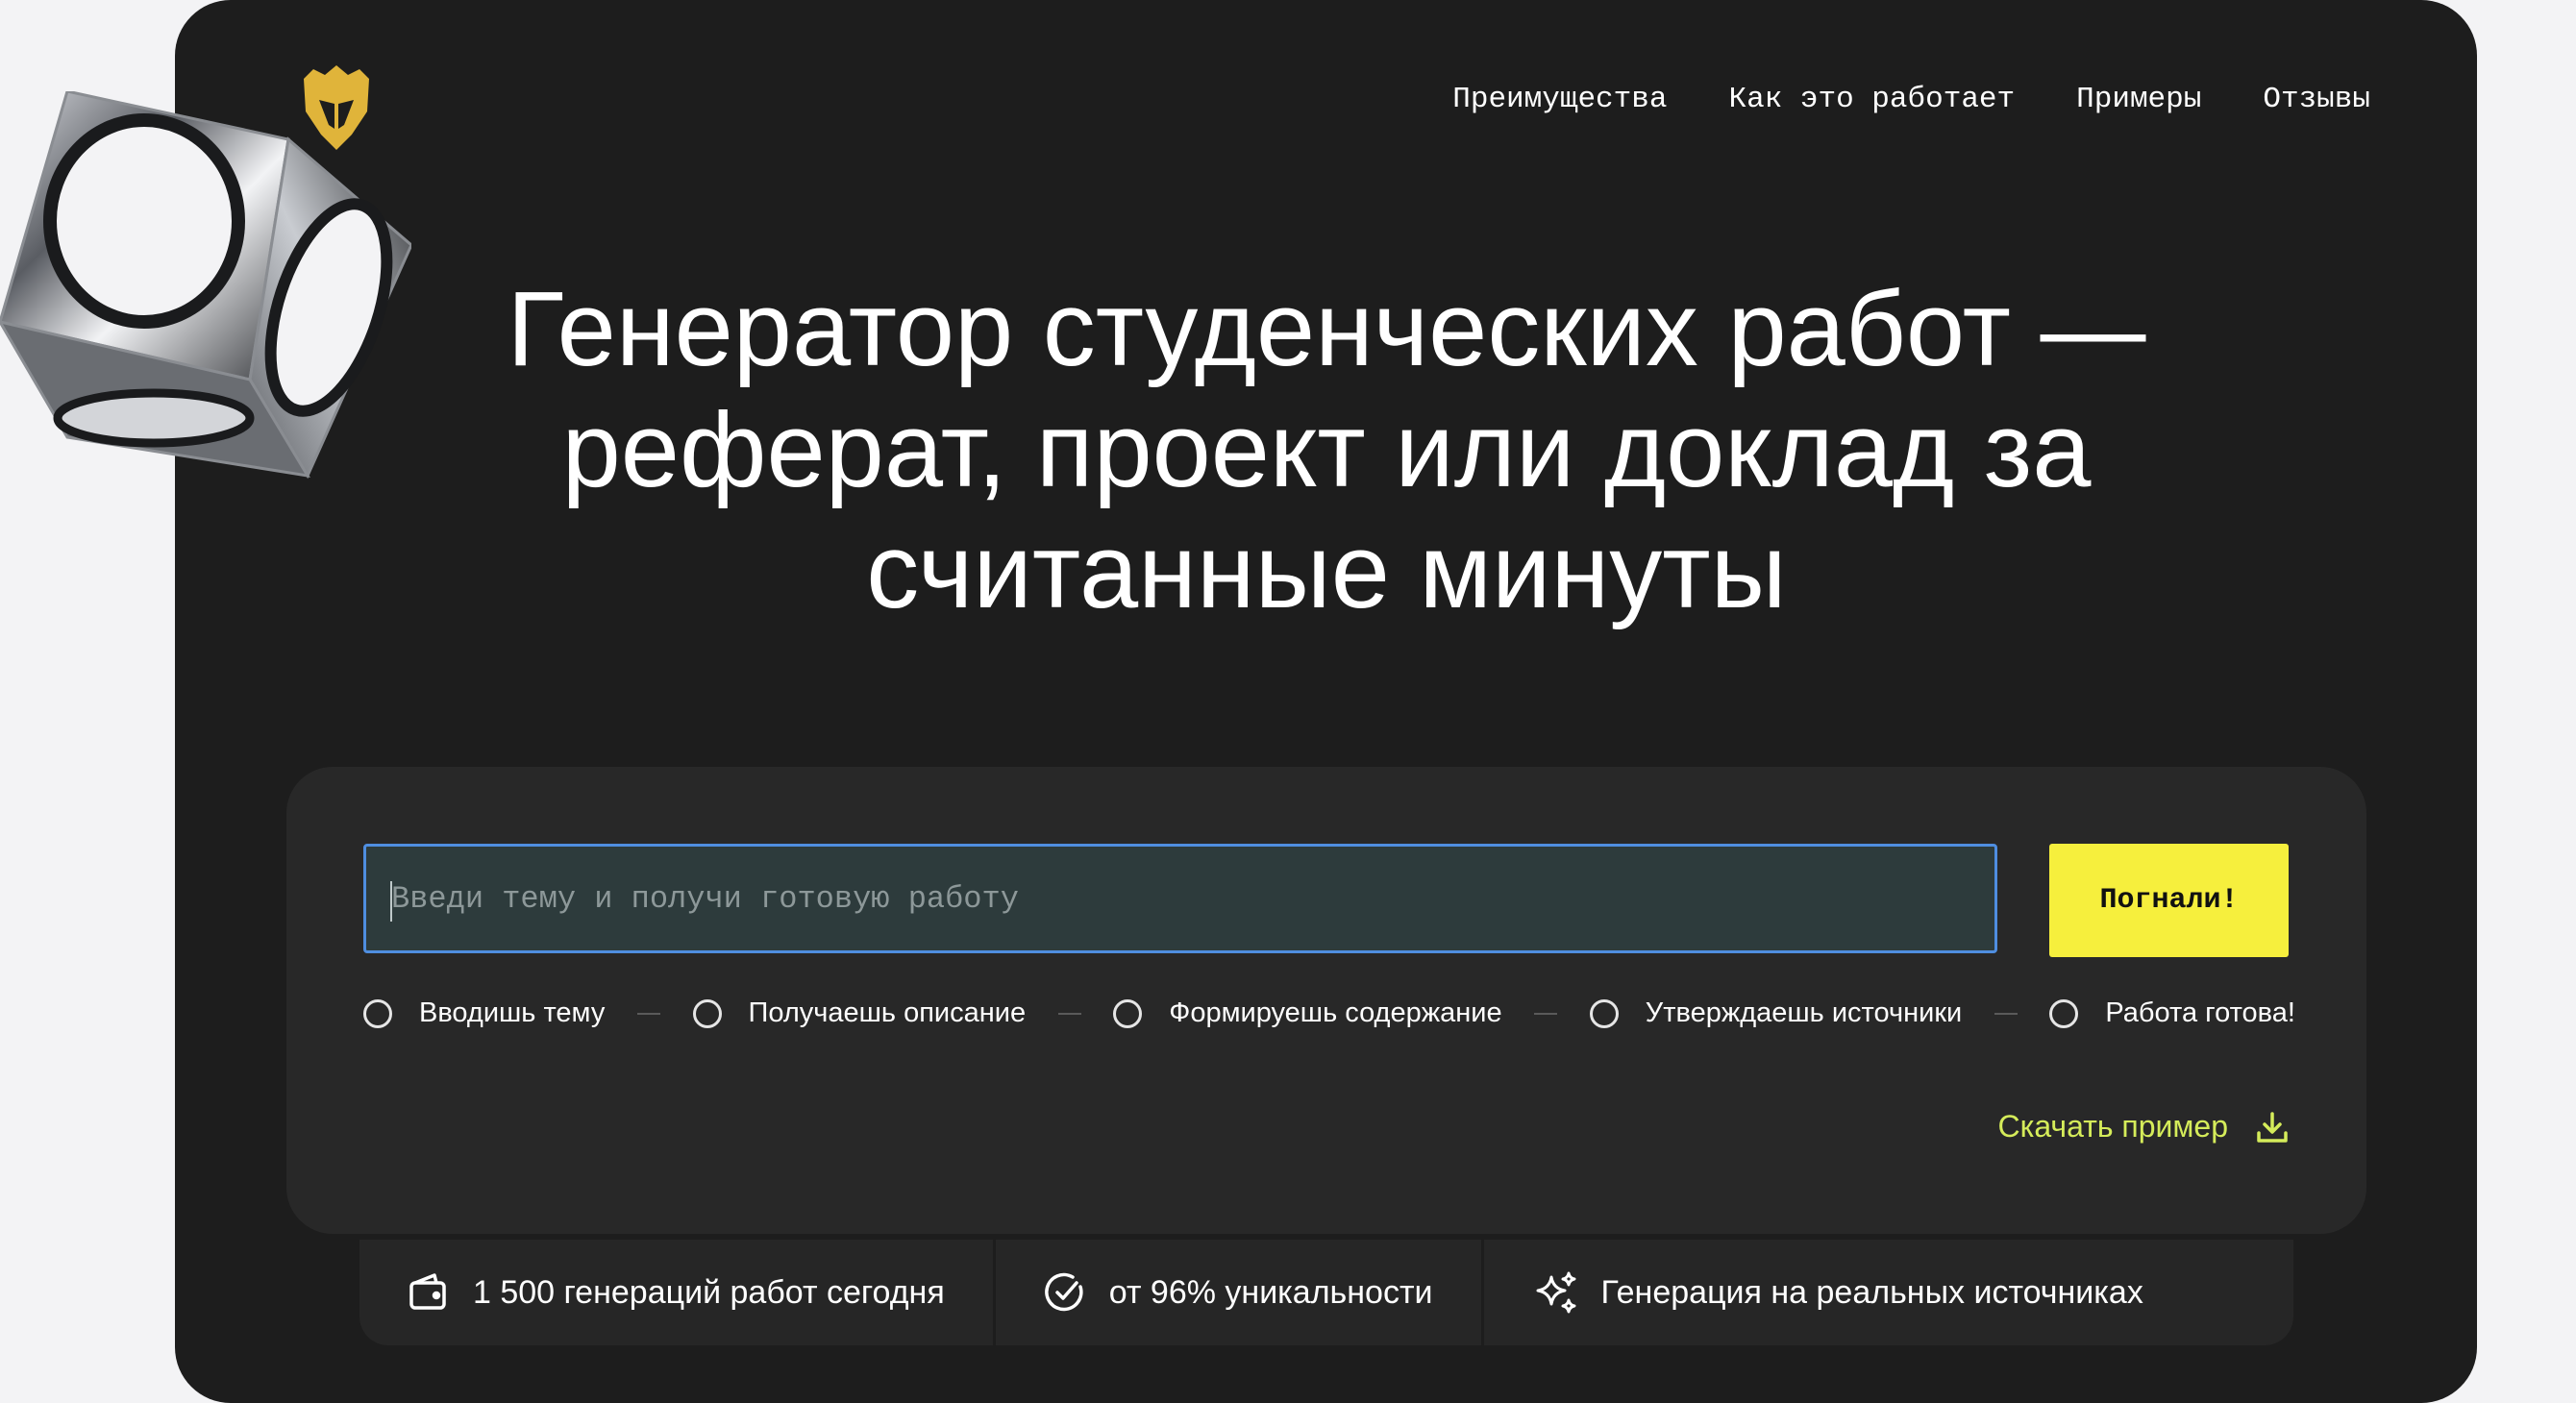  Describe the element at coordinates (427, 1291) in the screenshot. I see `wallet-icon` at that location.